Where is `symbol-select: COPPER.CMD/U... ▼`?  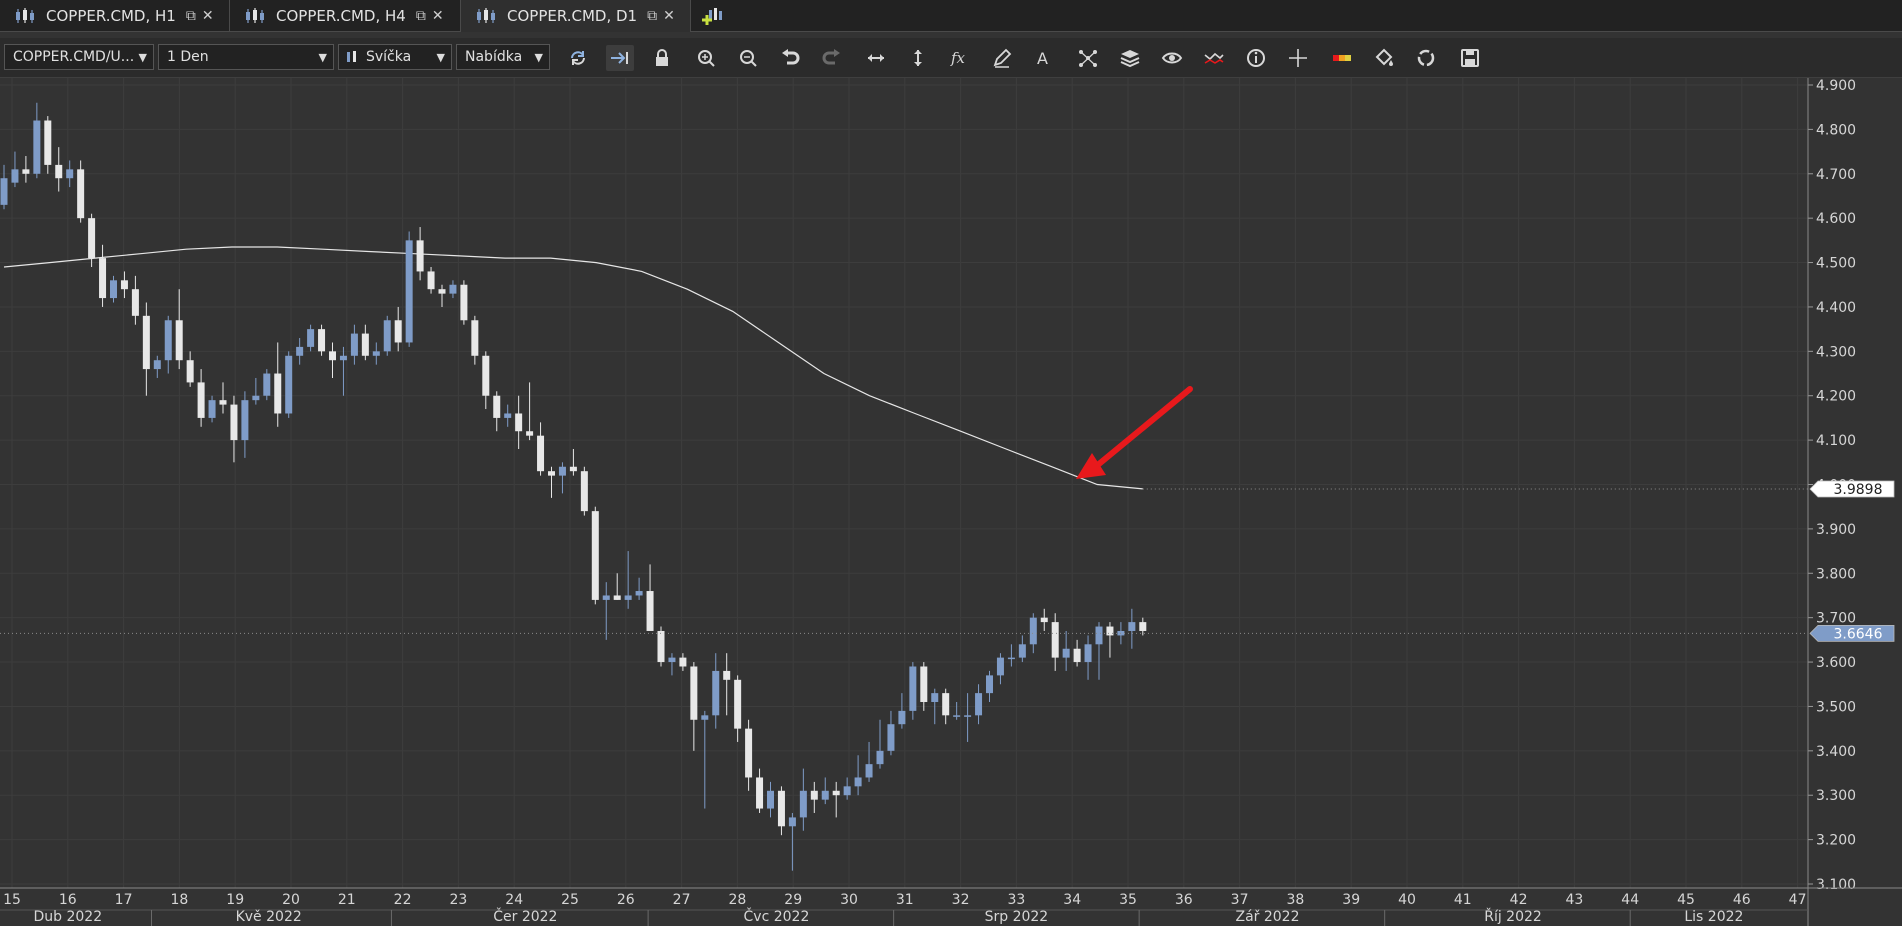 symbol-select: COPPER.CMD/U... ▼ is located at coordinates (79, 57).